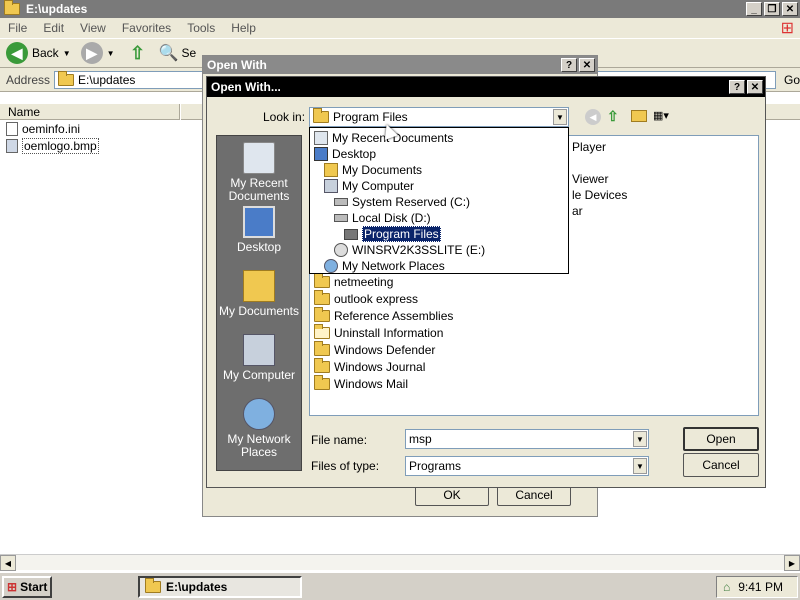 The image size is (800, 600). I want to click on file-item: oeminfo.ini, so click(43, 128).